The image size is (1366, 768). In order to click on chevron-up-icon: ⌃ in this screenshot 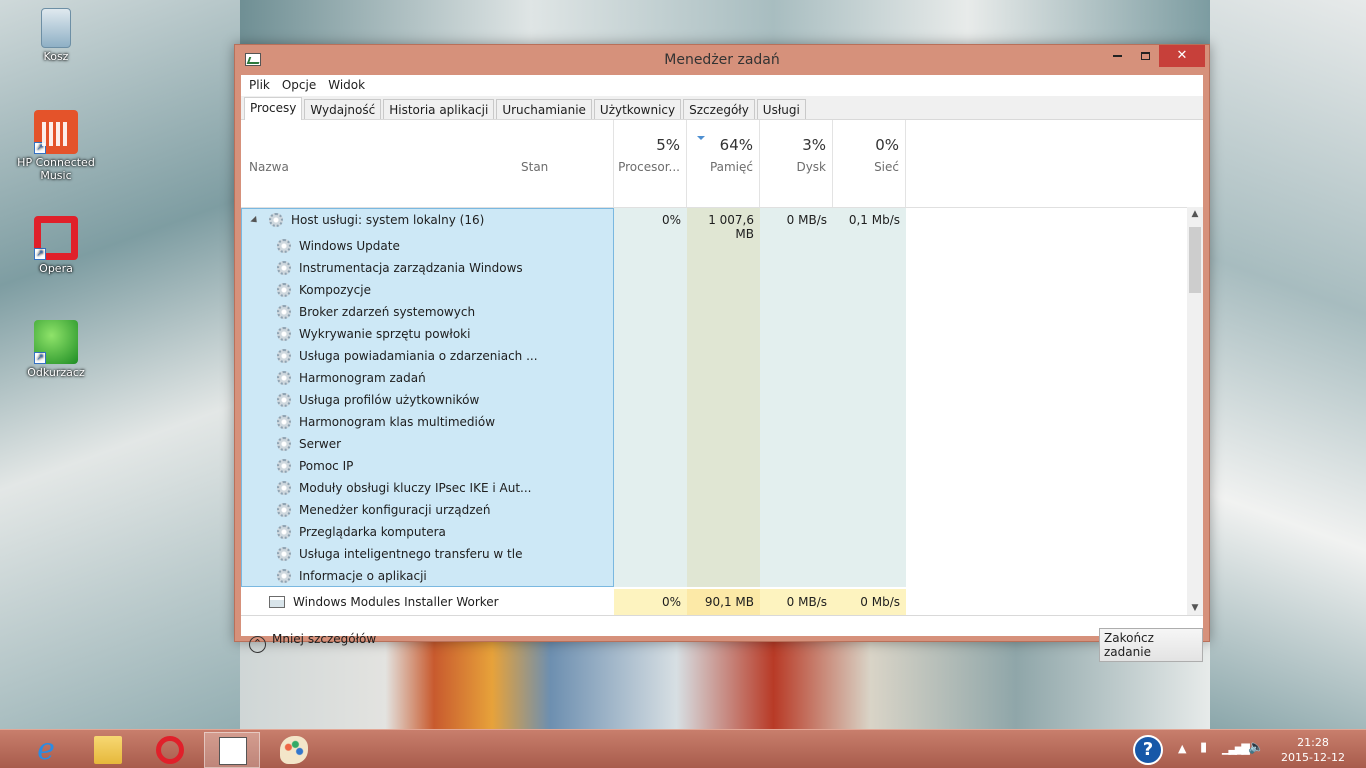, I will do `click(257, 644)`.